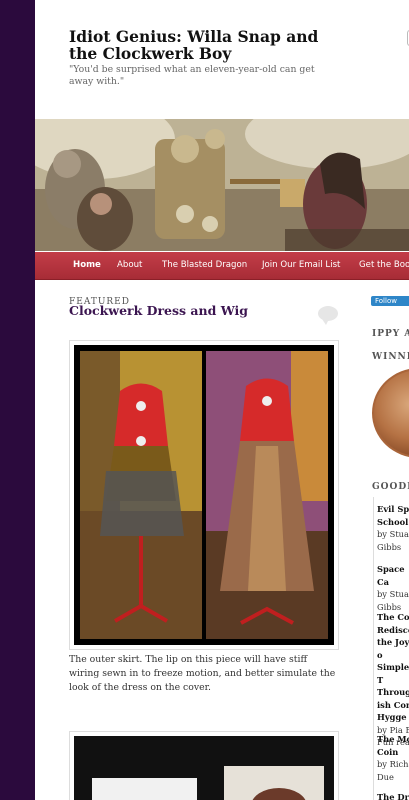  I want to click on second-image-backdrop, so click(204, 768).